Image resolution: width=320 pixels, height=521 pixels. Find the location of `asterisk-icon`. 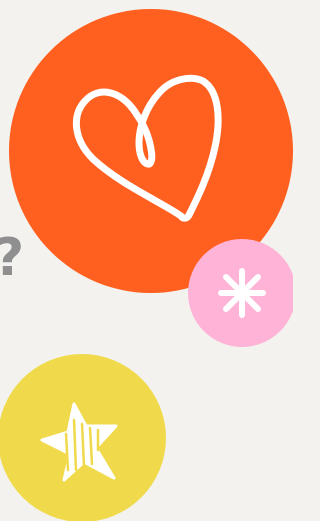

asterisk-icon is located at coordinates (242, 293).